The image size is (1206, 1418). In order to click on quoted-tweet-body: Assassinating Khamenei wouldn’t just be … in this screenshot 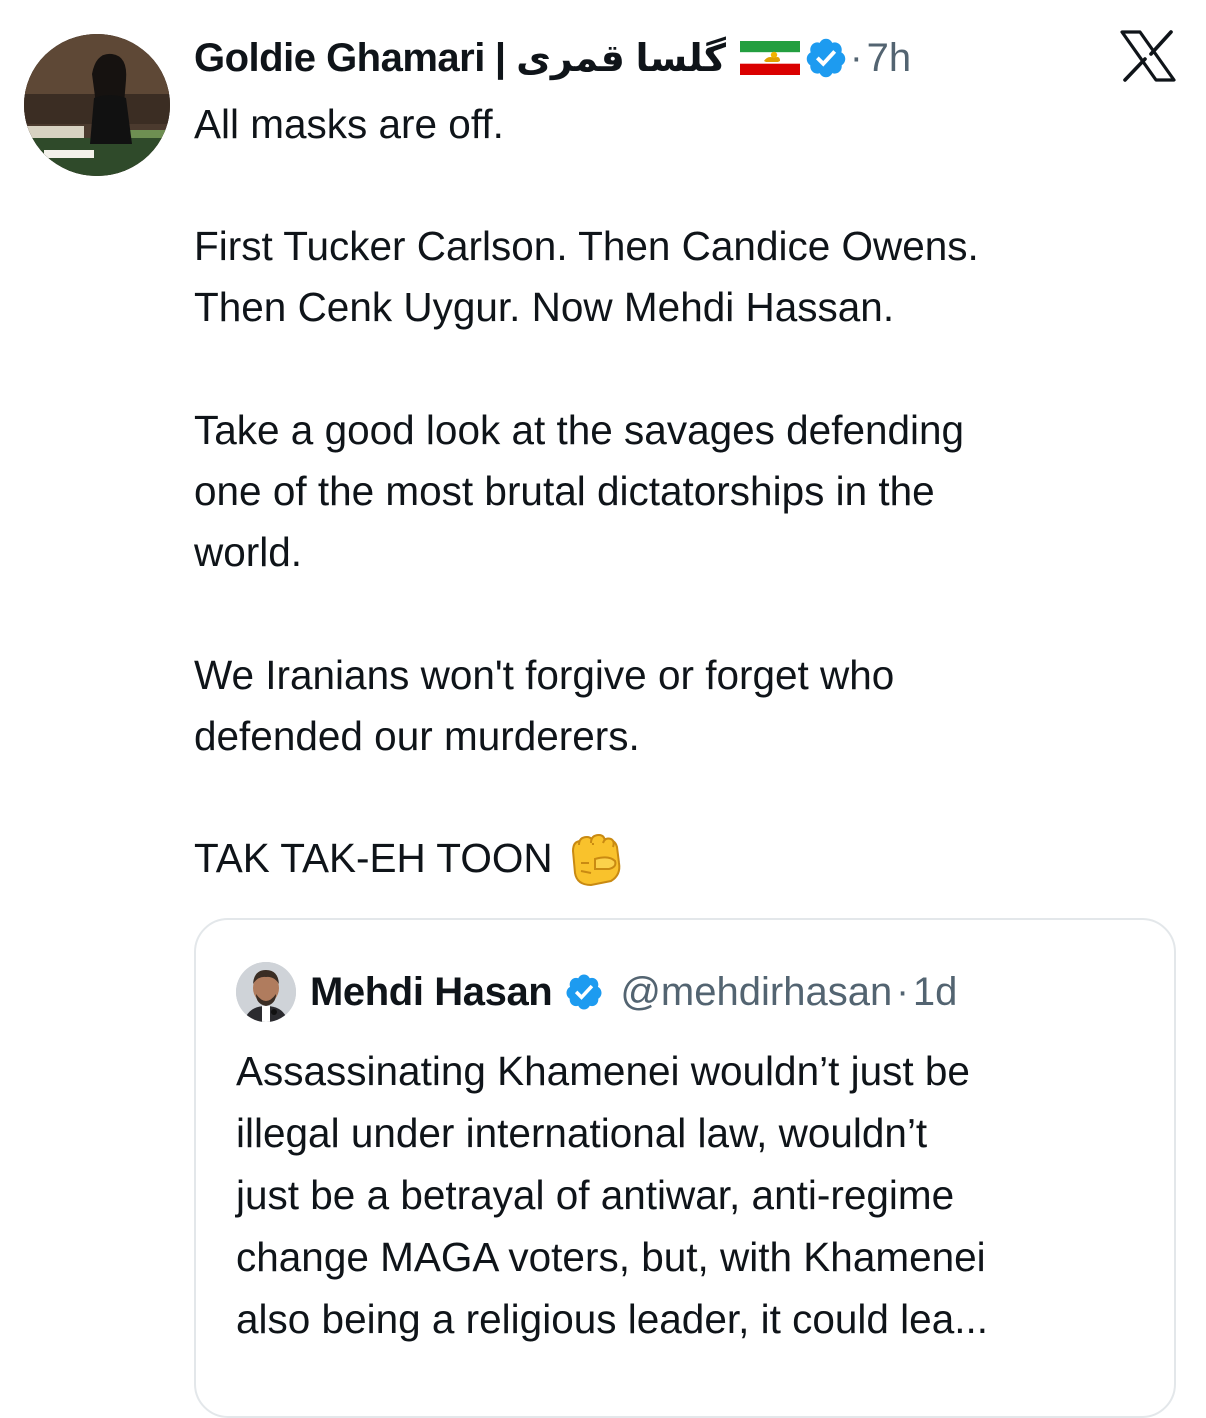, I will do `click(612, 1195)`.